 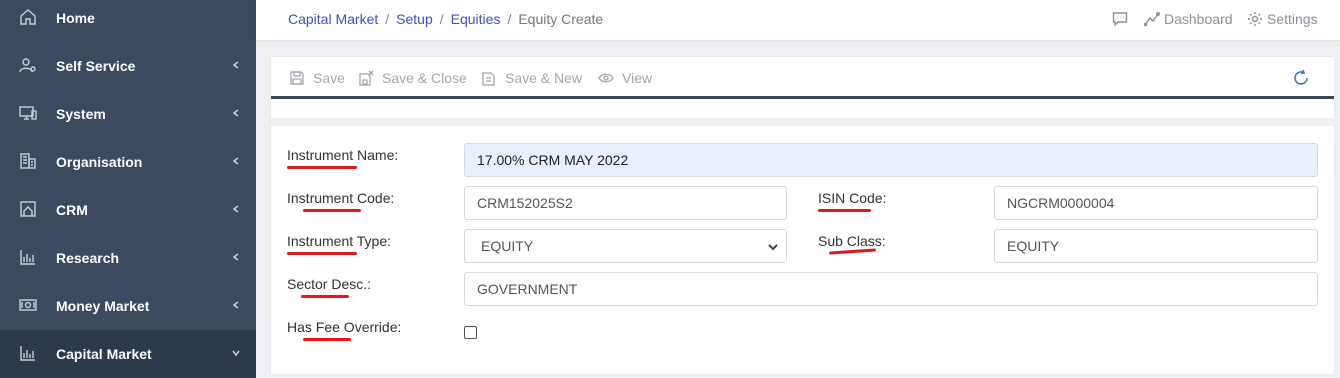 What do you see at coordinates (1292, 19) in the screenshot?
I see `settings-label: Settings` at bounding box center [1292, 19].